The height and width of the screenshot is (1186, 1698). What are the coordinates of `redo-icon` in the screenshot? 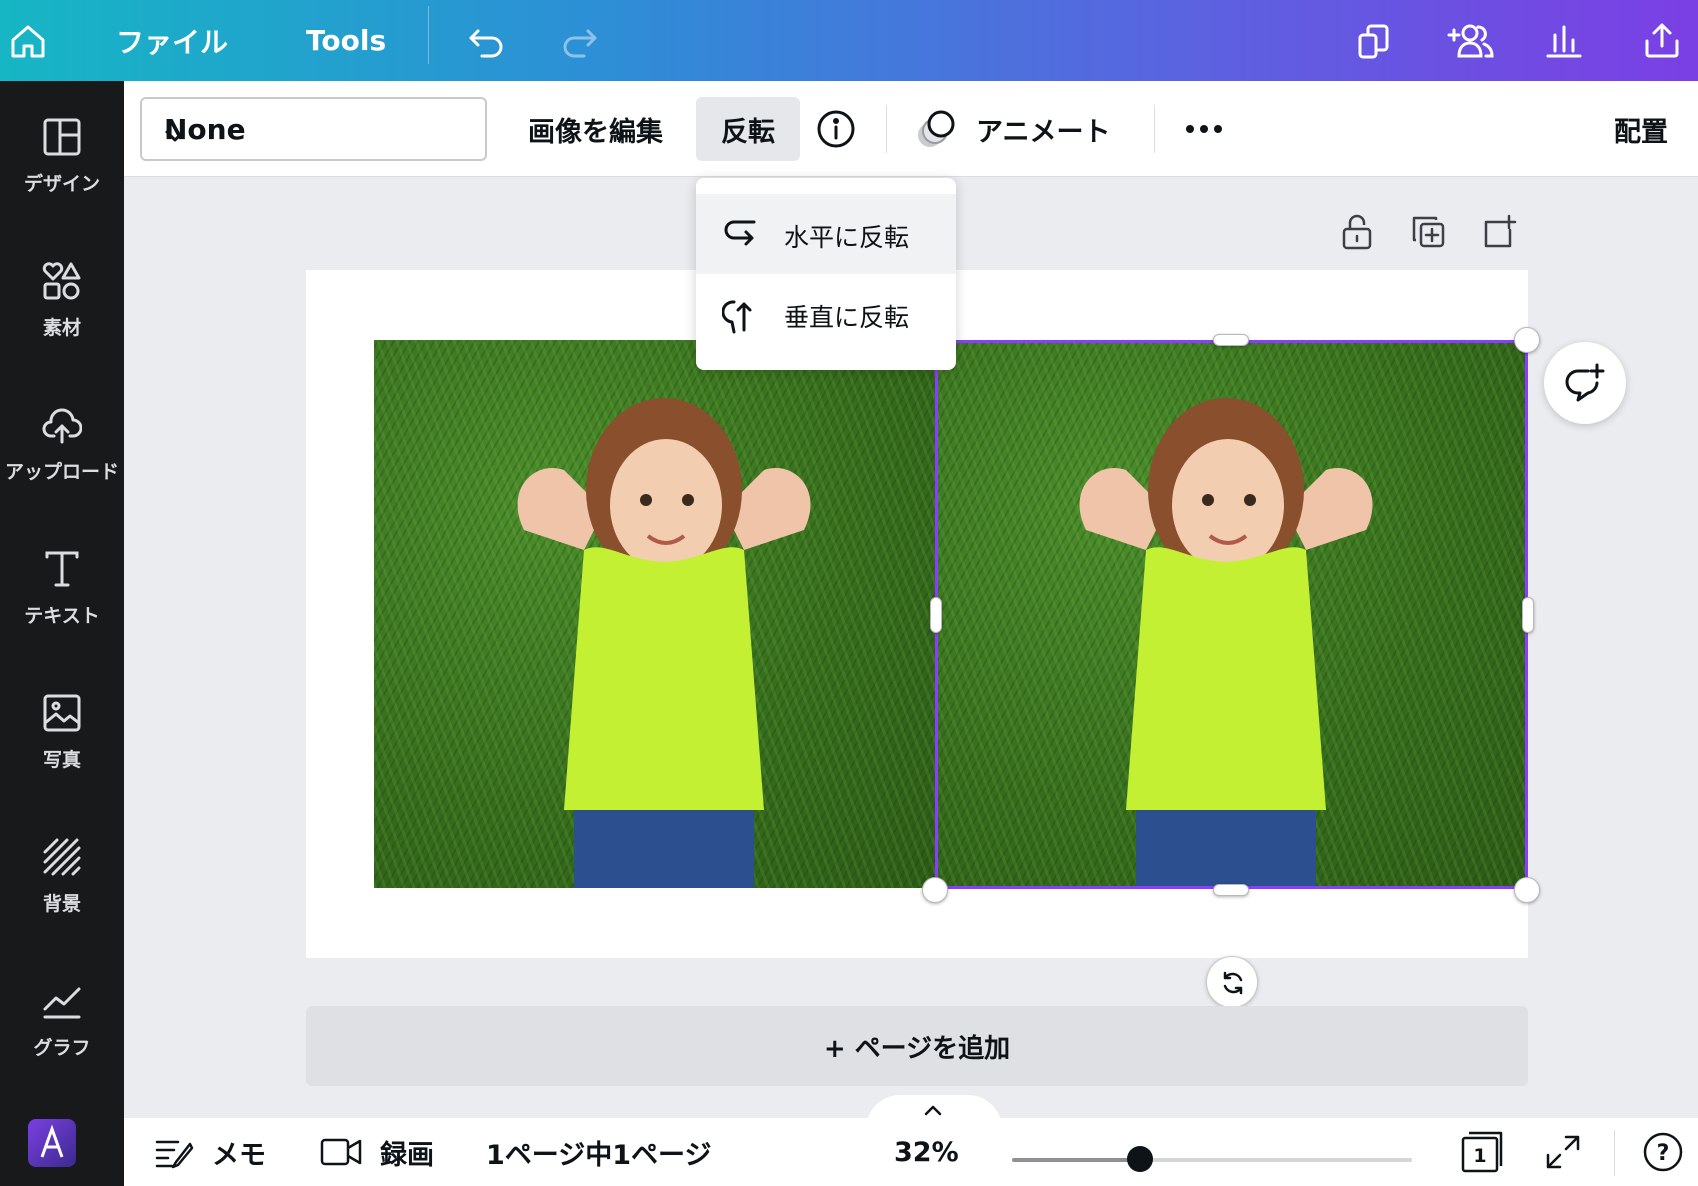 It's located at (580, 40).